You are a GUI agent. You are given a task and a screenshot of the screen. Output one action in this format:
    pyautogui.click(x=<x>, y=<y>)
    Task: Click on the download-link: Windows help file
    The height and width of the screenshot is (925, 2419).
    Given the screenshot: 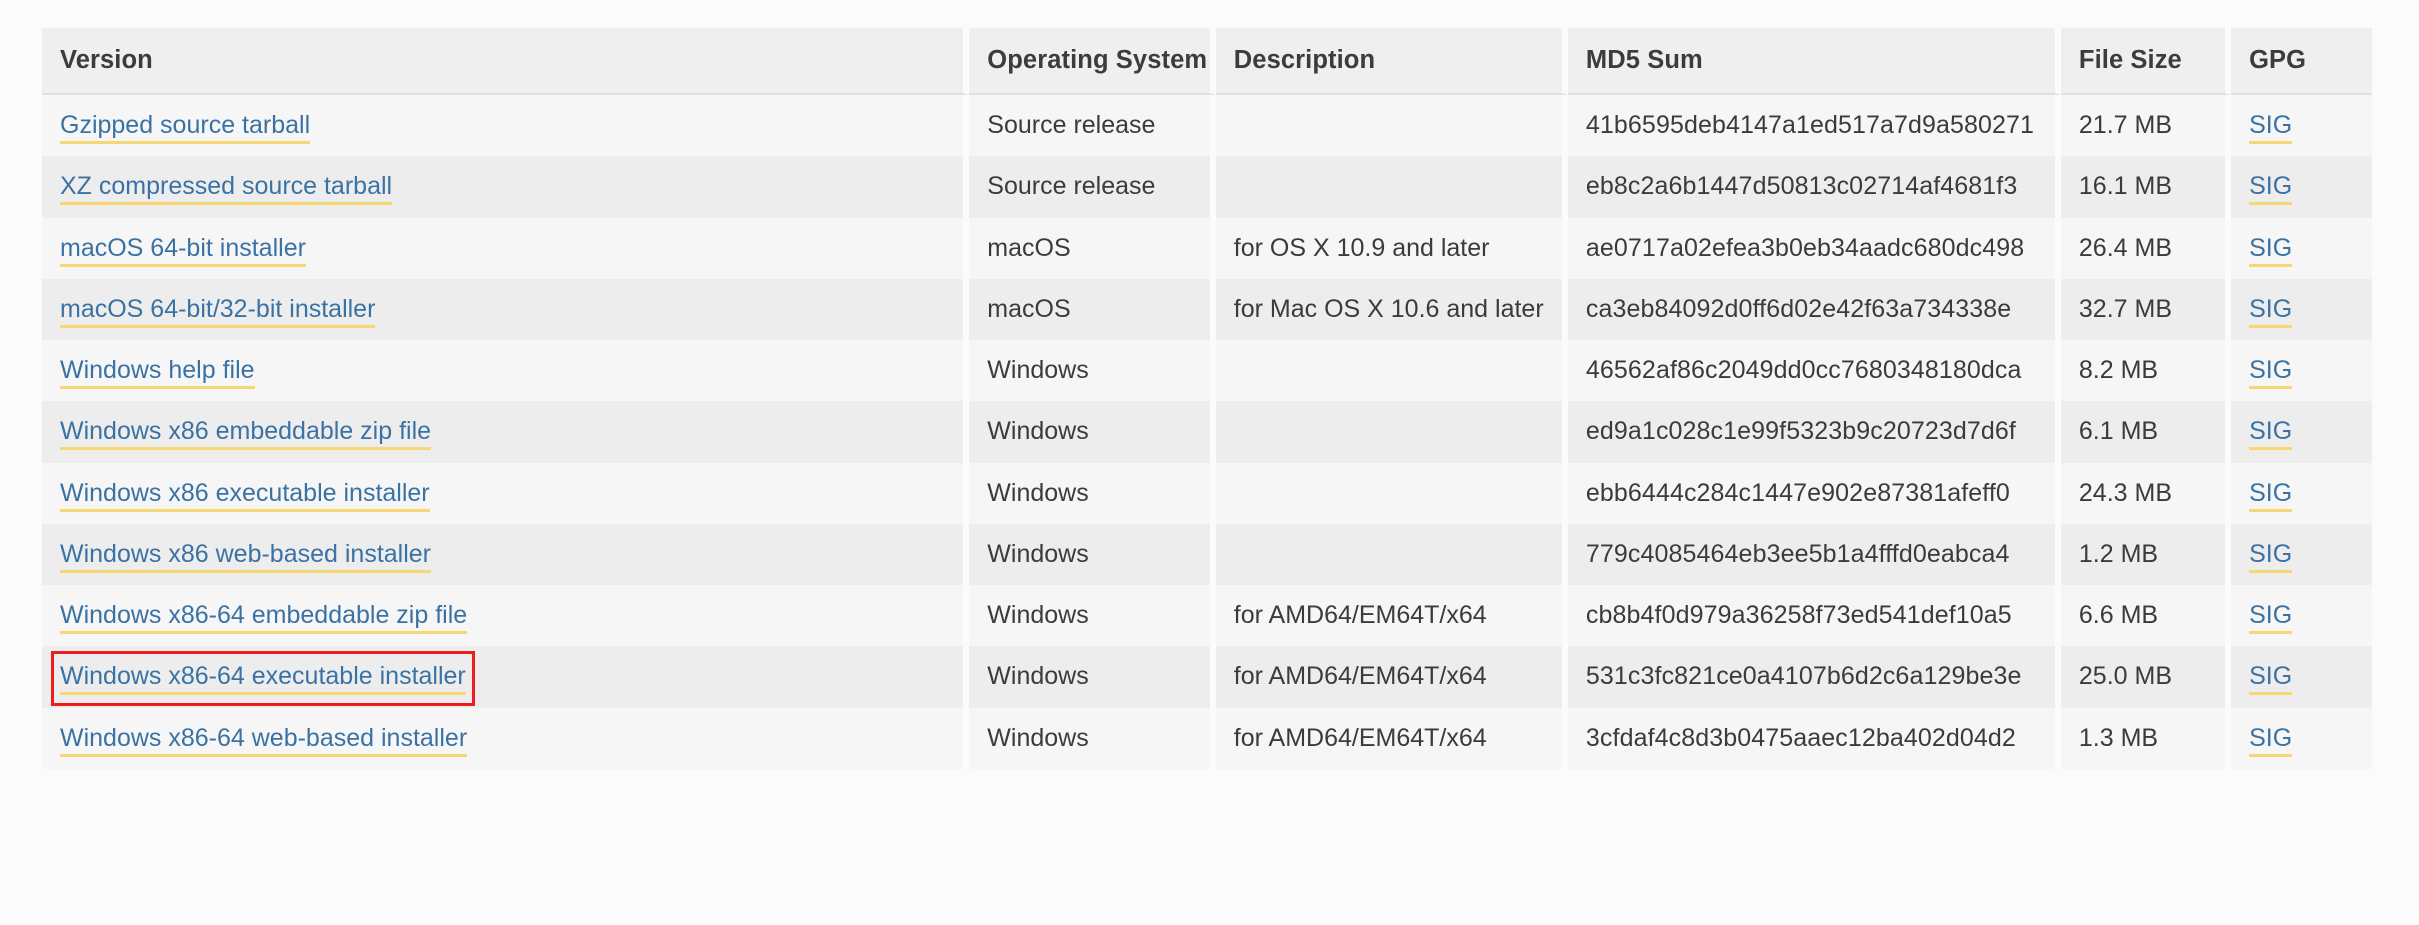 What is the action you would take?
    pyautogui.click(x=157, y=372)
    